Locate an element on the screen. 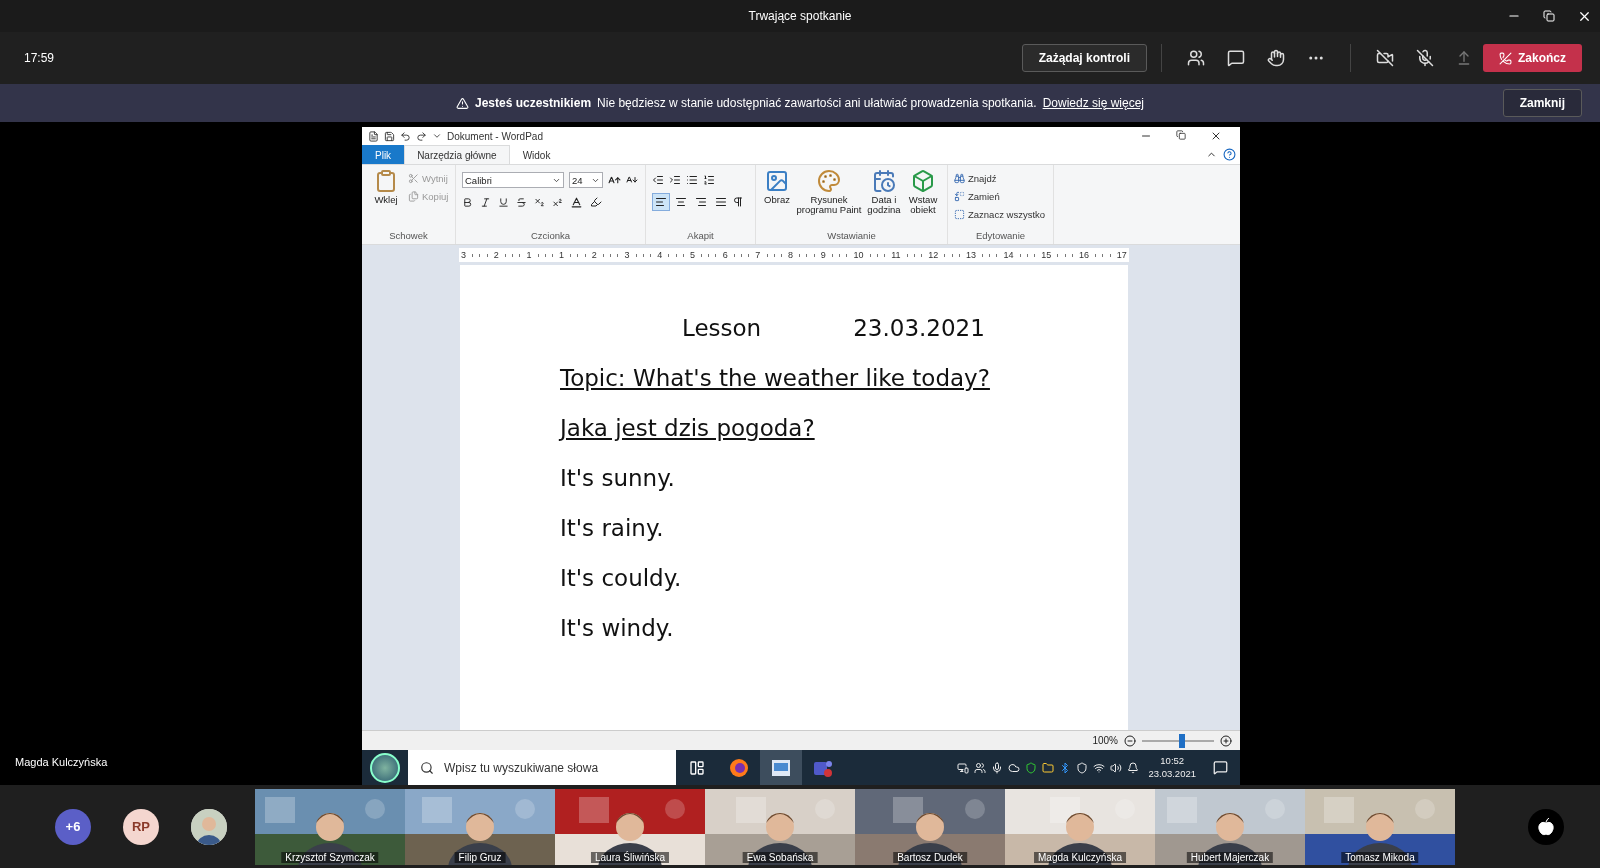 This screenshot has height=868, width=1600. more-participants-badge: +6 is located at coordinates (73, 826).